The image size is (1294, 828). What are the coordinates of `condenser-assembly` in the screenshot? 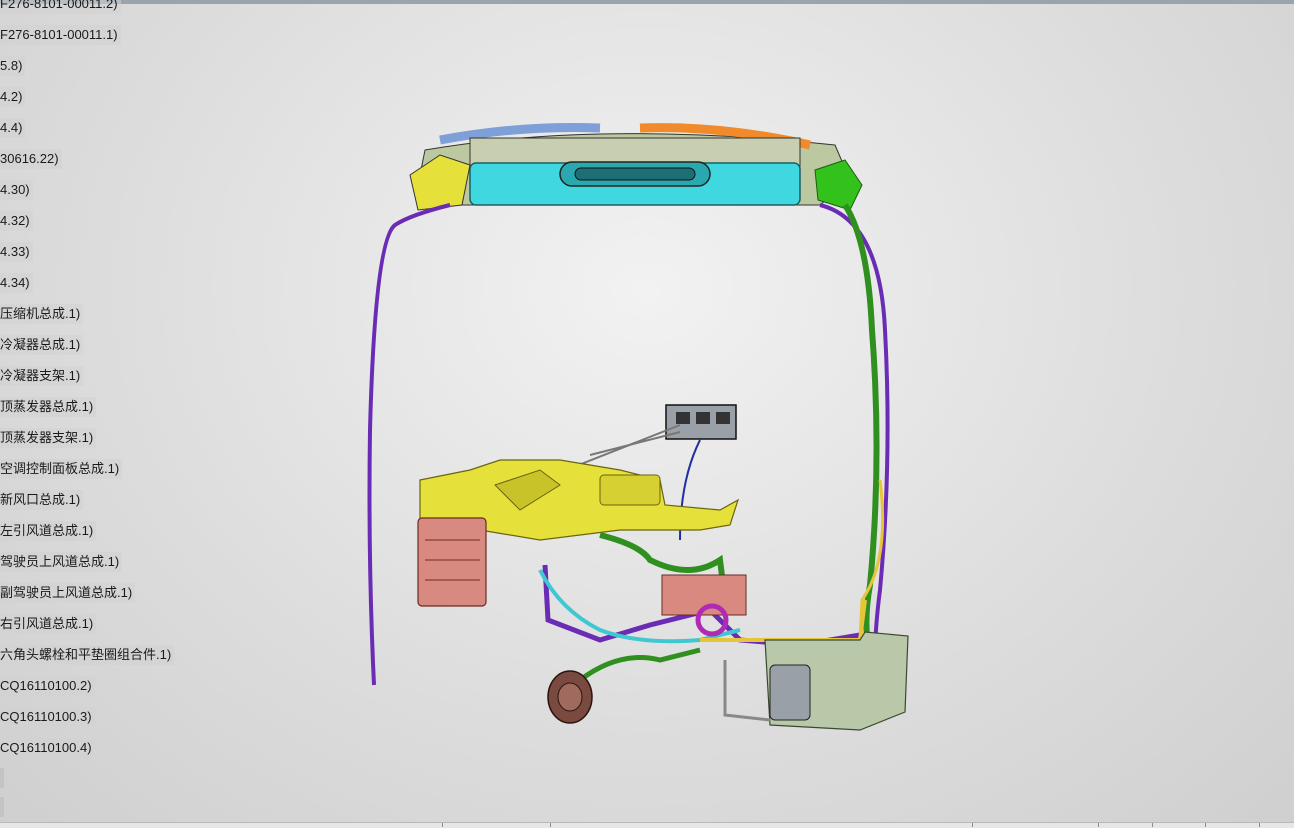 It's located at (816, 681).